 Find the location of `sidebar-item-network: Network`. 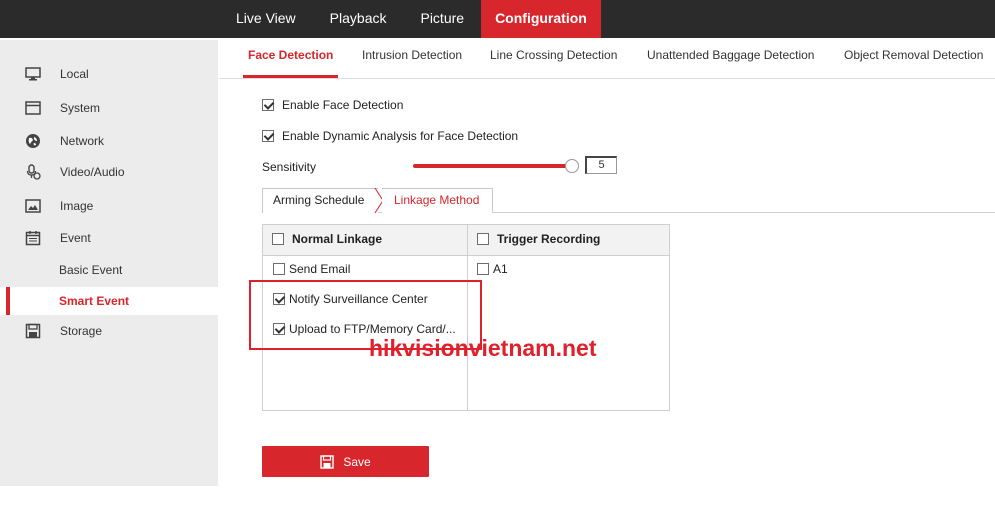

sidebar-item-network: Network is located at coordinates (109, 141).